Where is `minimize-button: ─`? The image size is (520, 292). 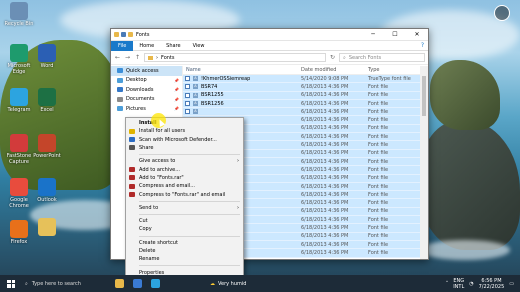 minimize-button: ─ is located at coordinates (373, 35).